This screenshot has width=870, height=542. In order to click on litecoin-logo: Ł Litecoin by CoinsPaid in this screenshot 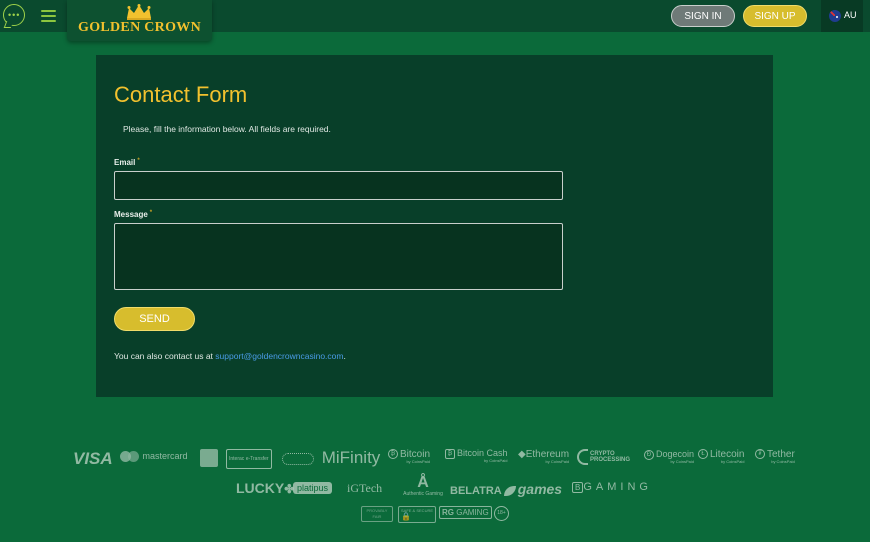, I will do `click(721, 456)`.